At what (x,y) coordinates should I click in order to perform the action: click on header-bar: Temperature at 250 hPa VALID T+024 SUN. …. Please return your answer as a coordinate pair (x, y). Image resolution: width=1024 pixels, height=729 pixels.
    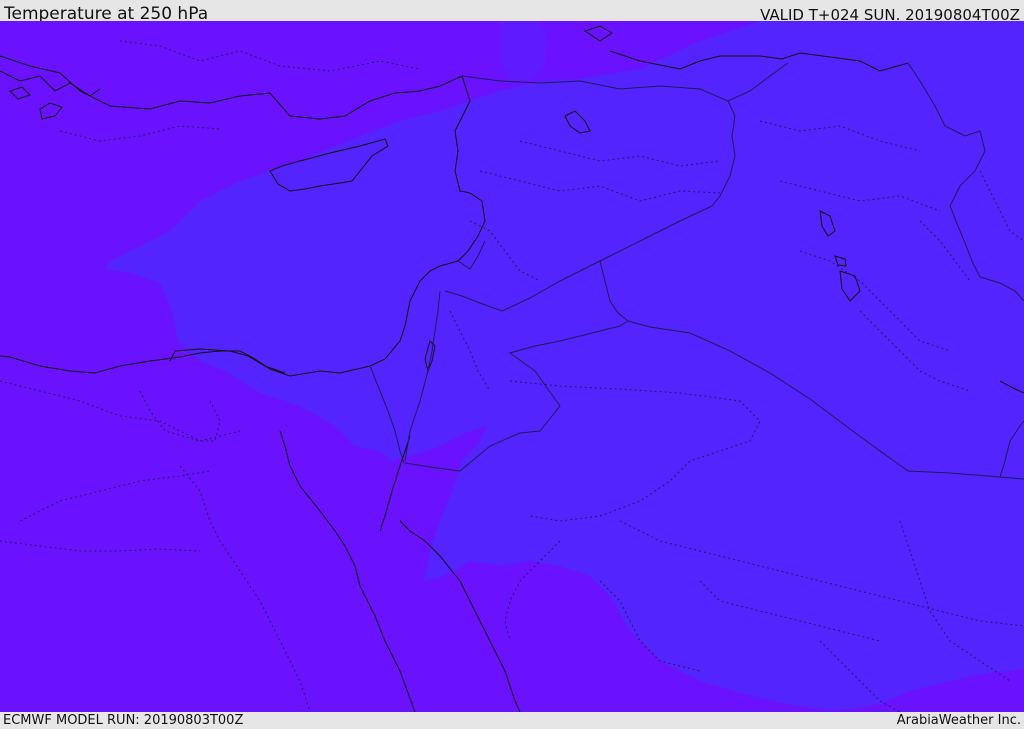
    Looking at the image, I should click on (512, 12).